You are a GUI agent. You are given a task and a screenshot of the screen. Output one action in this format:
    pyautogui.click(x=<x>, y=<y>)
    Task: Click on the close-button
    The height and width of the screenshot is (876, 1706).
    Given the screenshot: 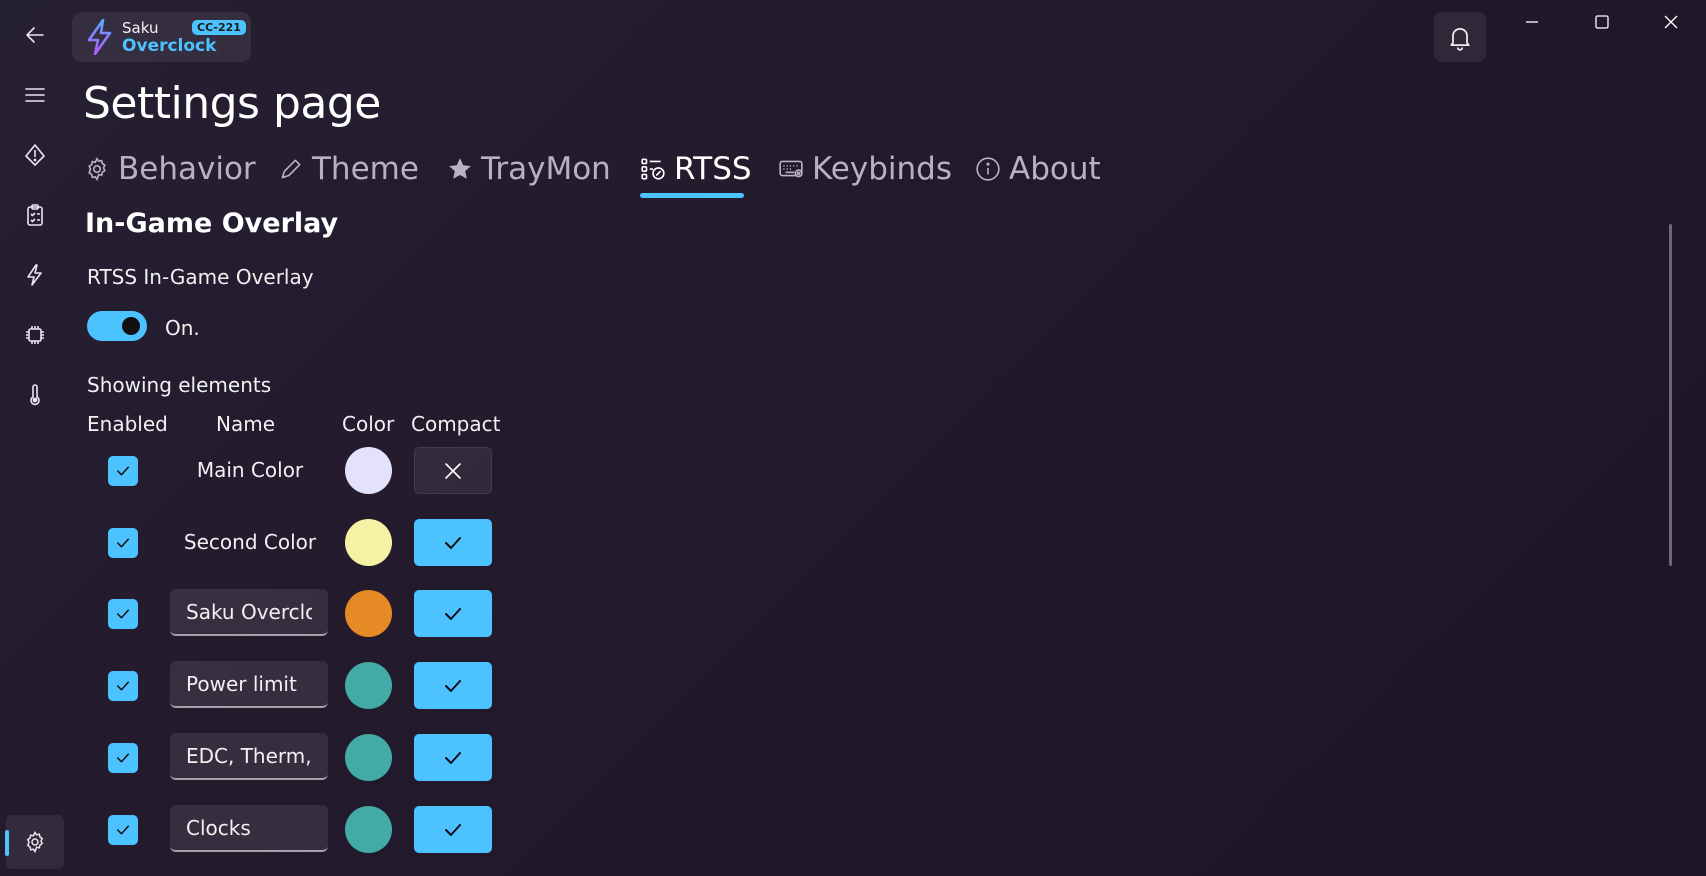 What is the action you would take?
    pyautogui.click(x=1671, y=22)
    